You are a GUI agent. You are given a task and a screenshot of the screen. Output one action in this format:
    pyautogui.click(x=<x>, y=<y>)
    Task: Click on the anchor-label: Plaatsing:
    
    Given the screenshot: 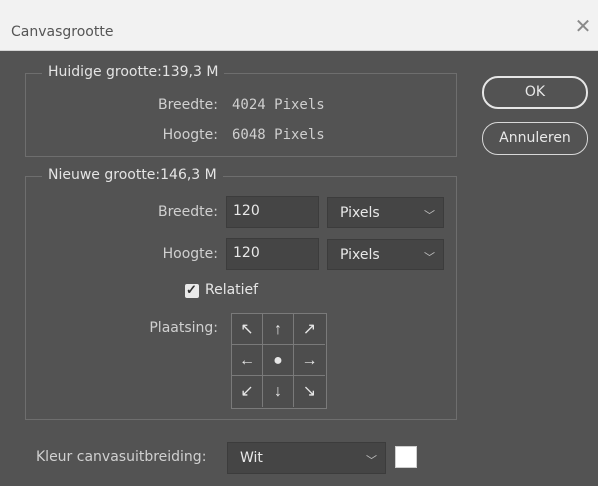 What is the action you would take?
    pyautogui.click(x=183, y=328)
    